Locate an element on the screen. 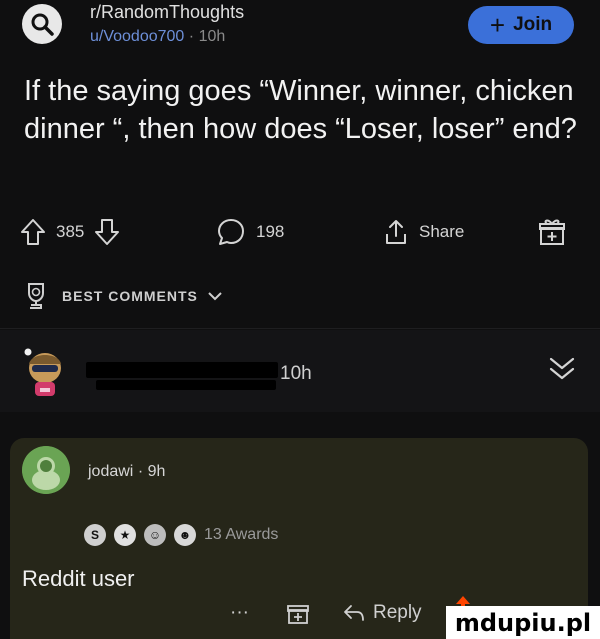 The width and height of the screenshot is (600, 639). divider is located at coordinates (300, 328).